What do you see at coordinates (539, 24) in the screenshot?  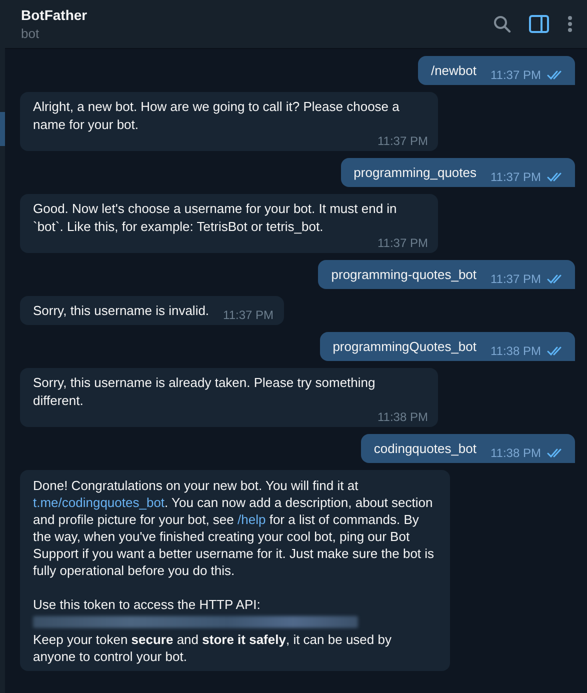 I see `side-panel-icon` at bounding box center [539, 24].